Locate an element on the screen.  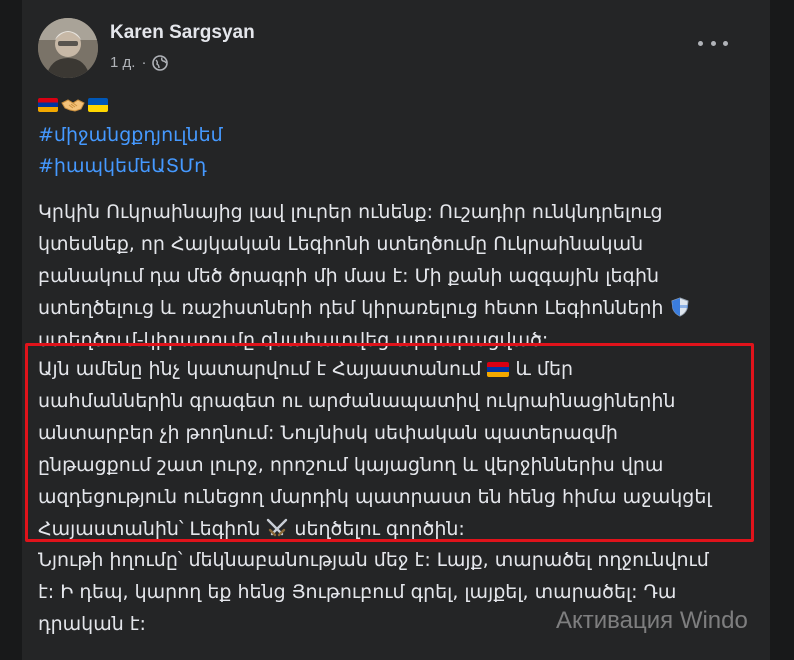
windows-activation-watermark: Активация Windo is located at coordinates (652, 620).